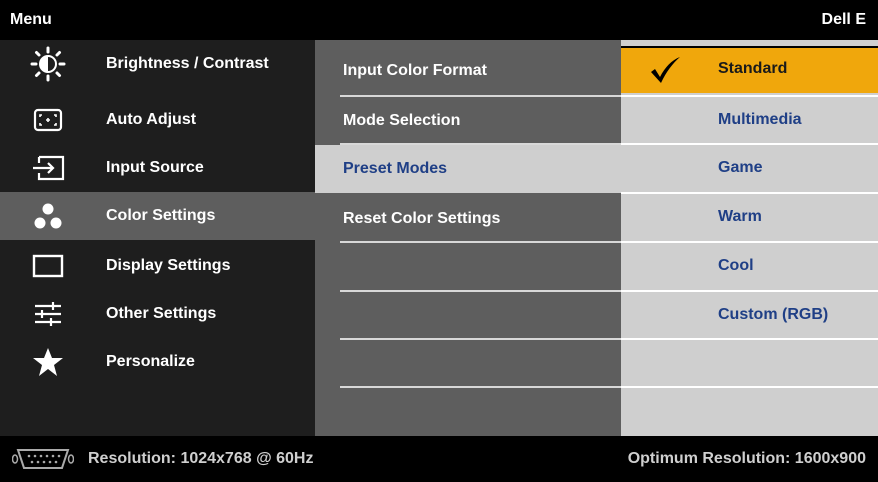 Image resolution: width=878 pixels, height=482 pixels. Describe the element at coordinates (168, 265) in the screenshot. I see `nav-item-label: Display Settings` at that location.